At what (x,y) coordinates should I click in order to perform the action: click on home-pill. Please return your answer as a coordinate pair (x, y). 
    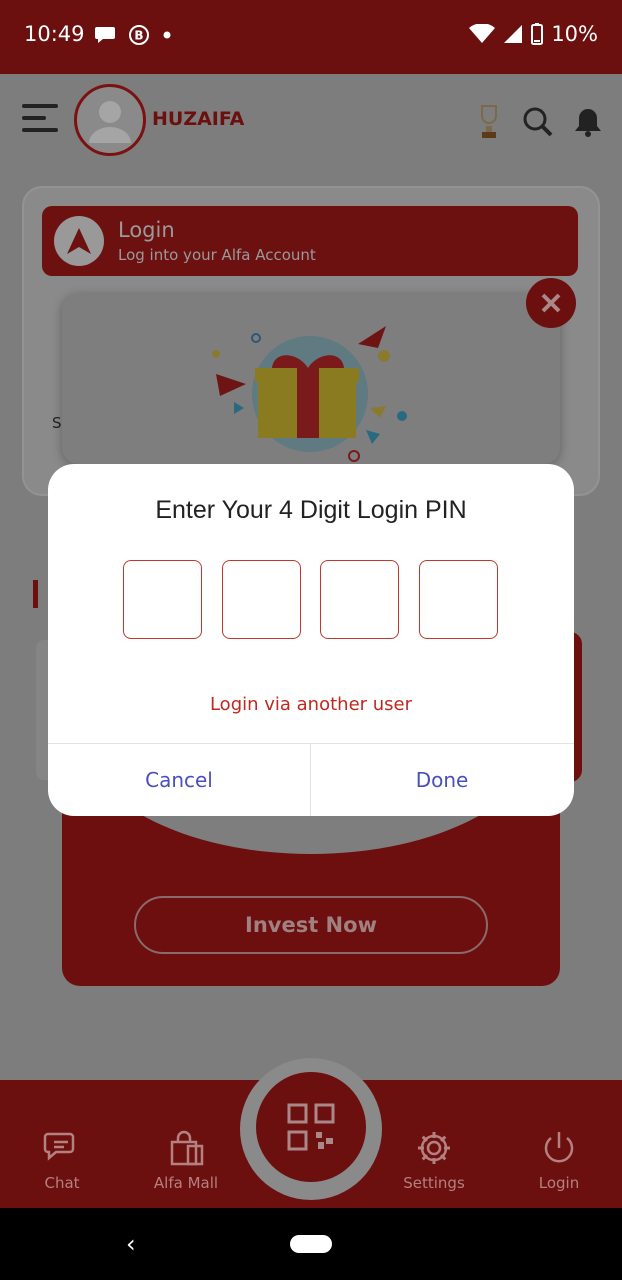
    Looking at the image, I should click on (311, 1244).